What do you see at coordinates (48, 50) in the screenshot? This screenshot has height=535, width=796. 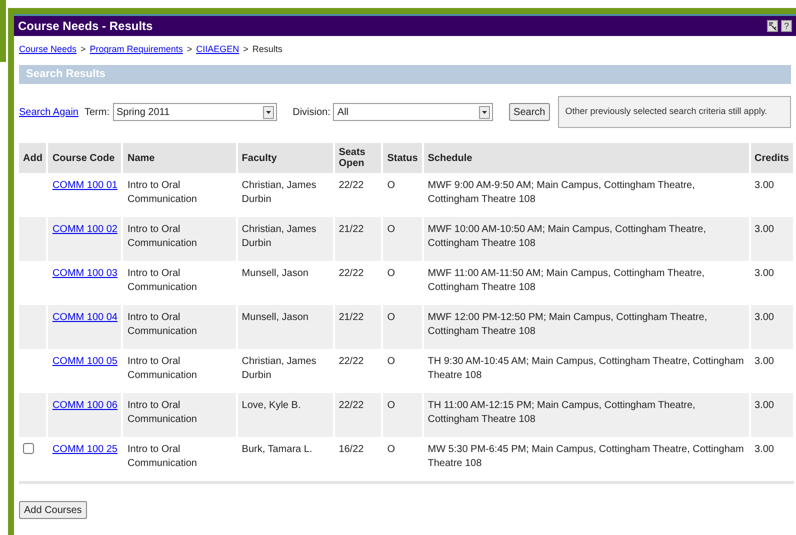 I see `breadcrumb-link: Course Needs` at bounding box center [48, 50].